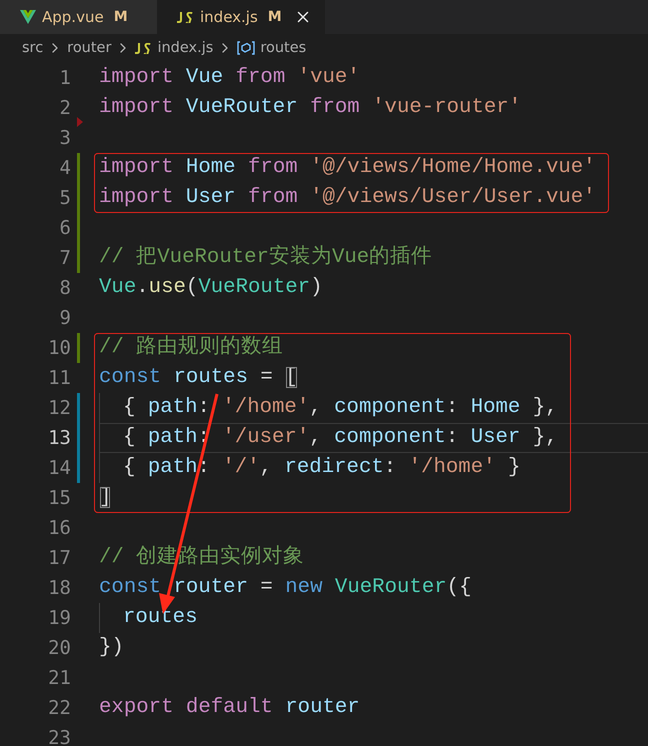 This screenshot has width=648, height=746. Describe the element at coordinates (333, 348) in the screenshot. I see `annotated-code-line: // 路由规则的数组` at that location.